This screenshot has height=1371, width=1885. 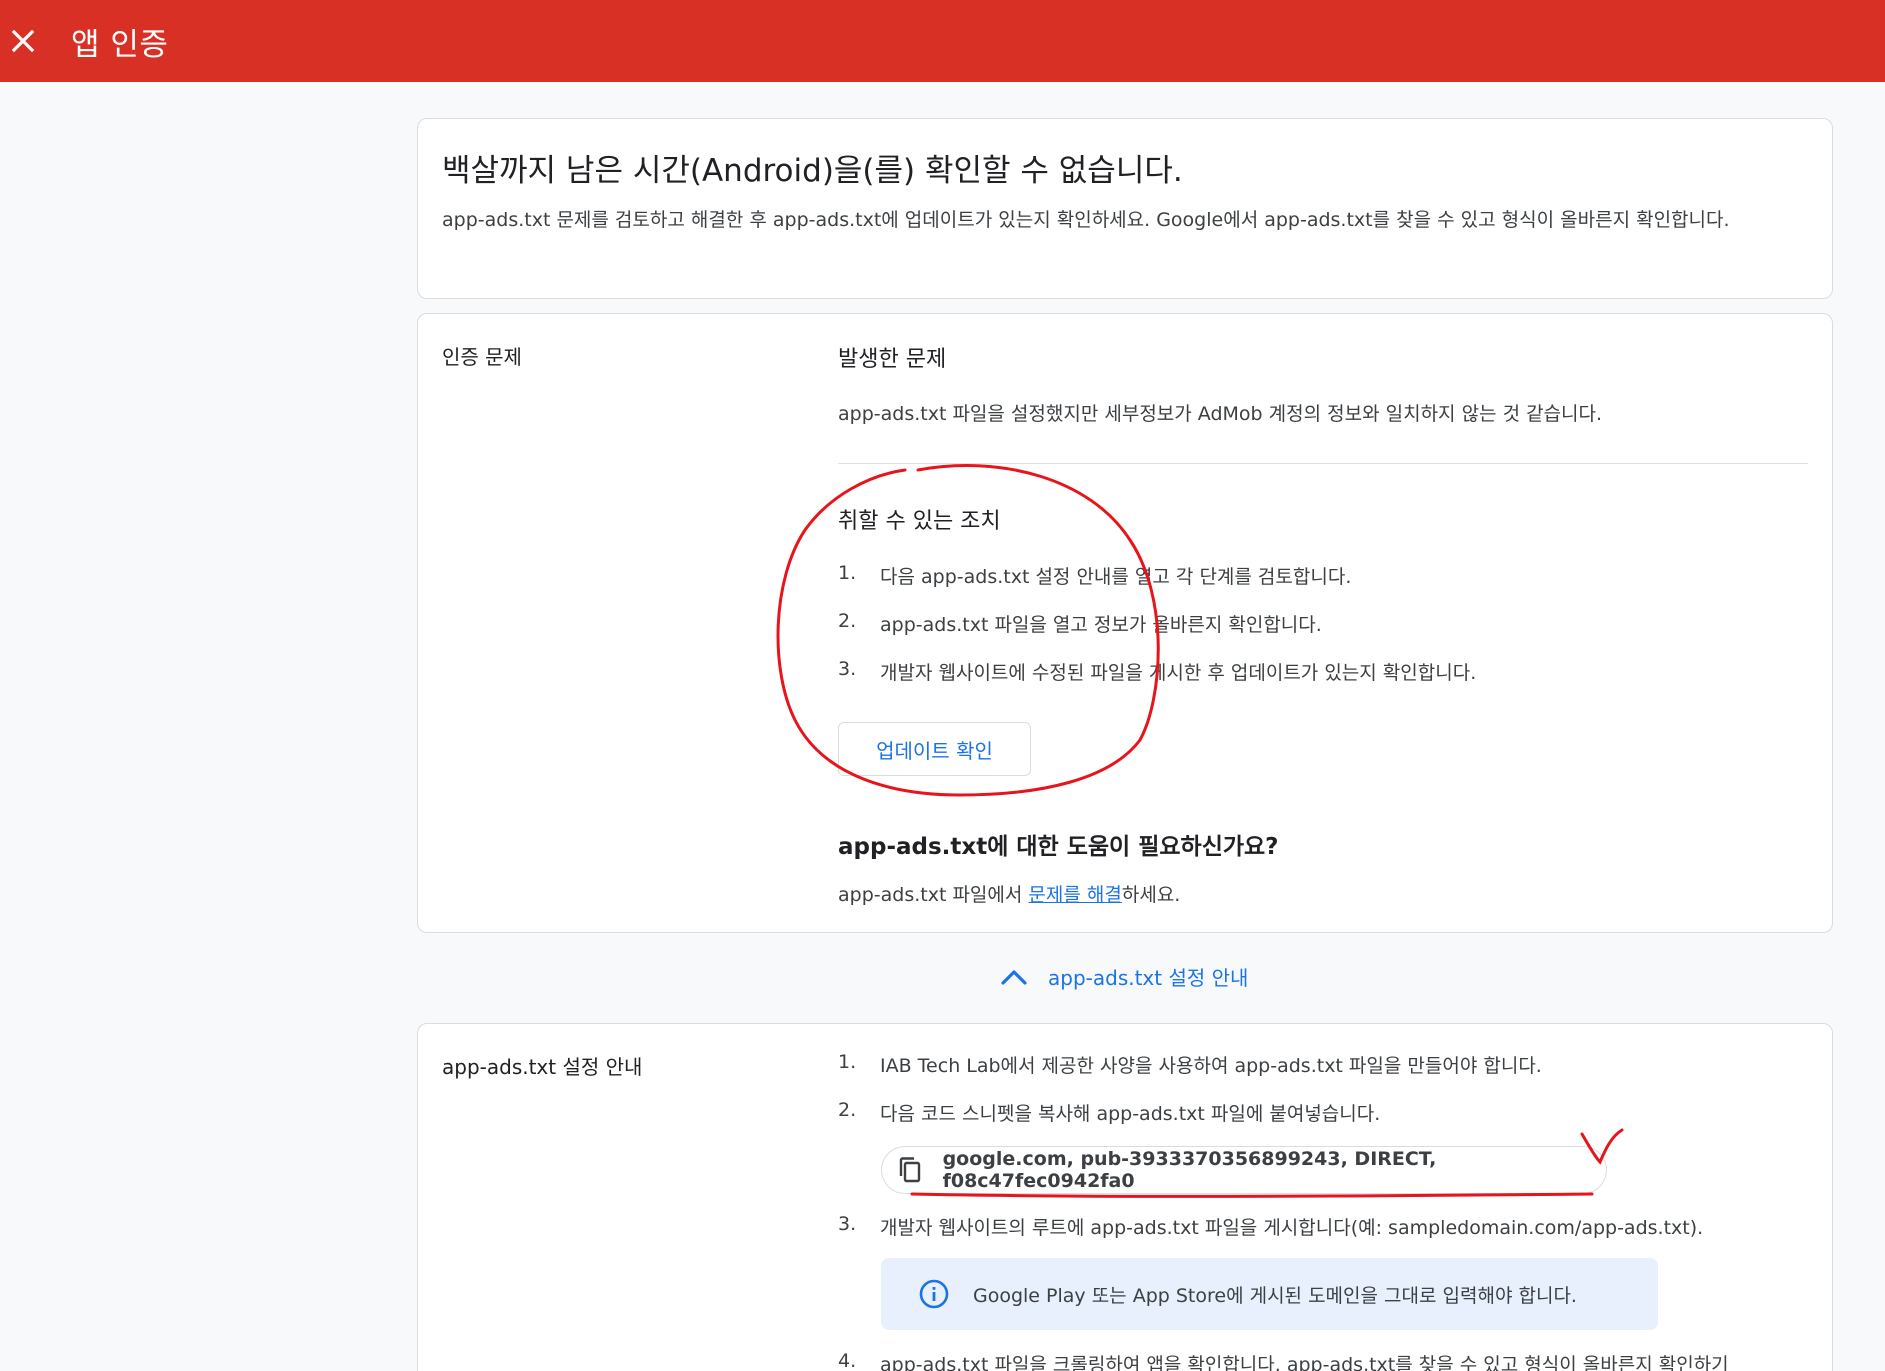 I want to click on page-title: 앱 인증, so click(x=120, y=44).